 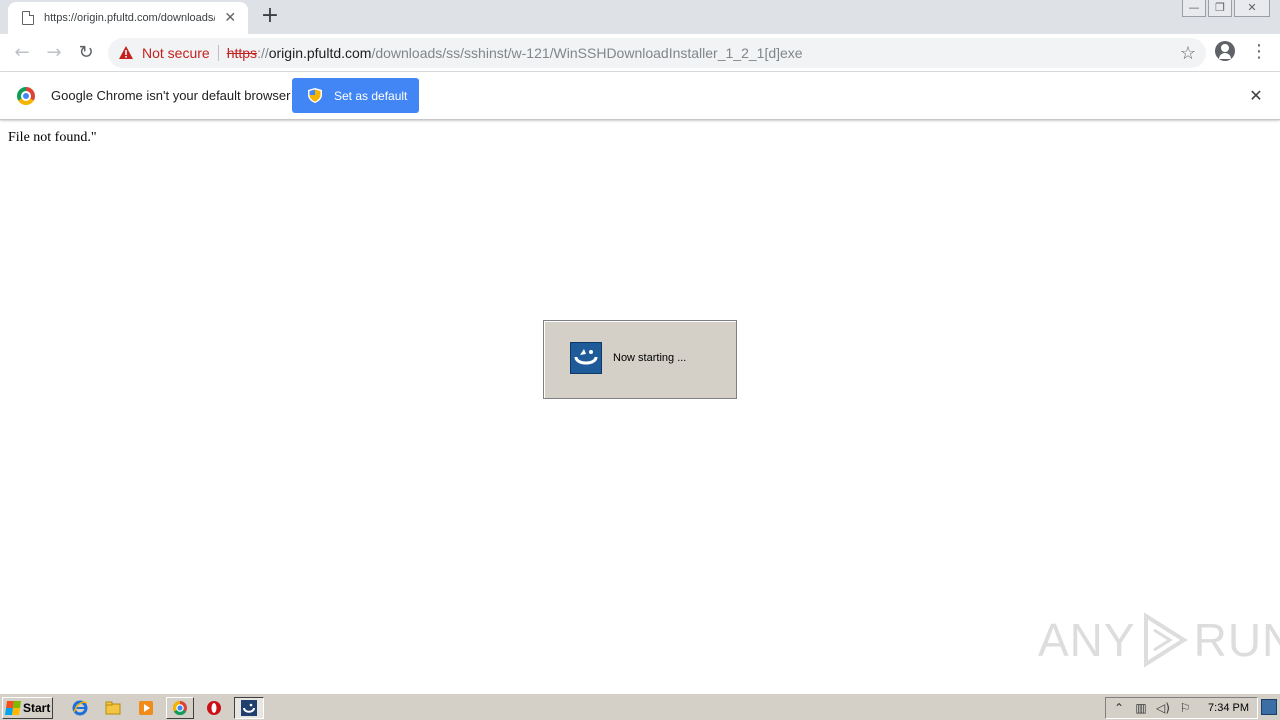 I want to click on start-button: Start, so click(x=27, y=708).